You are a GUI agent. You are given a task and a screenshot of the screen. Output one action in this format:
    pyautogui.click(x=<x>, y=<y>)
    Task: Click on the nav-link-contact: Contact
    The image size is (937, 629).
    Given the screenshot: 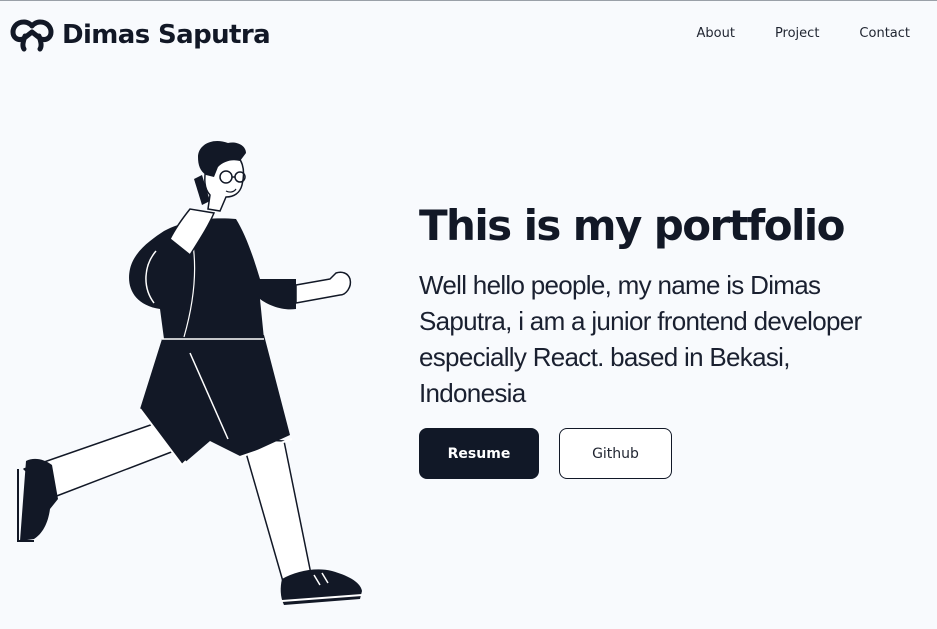 What is the action you would take?
    pyautogui.click(x=884, y=33)
    